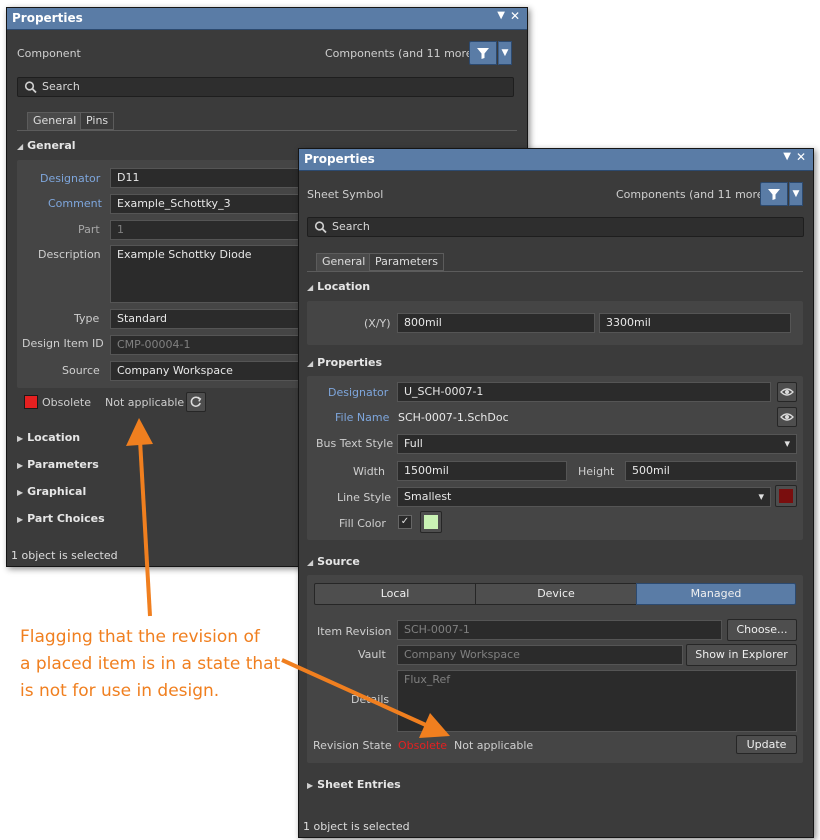  I want to click on section-general-header: ◢ General, so click(46, 145).